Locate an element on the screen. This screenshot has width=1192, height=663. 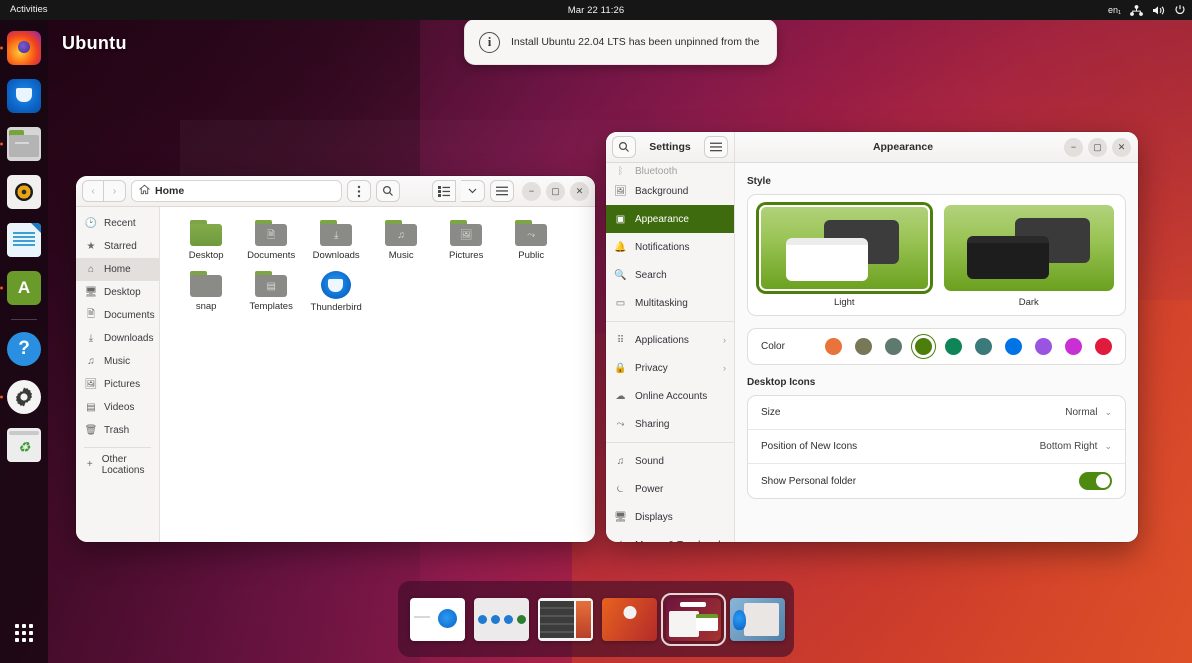
color-swatch-olive is located at coordinates (923, 346).